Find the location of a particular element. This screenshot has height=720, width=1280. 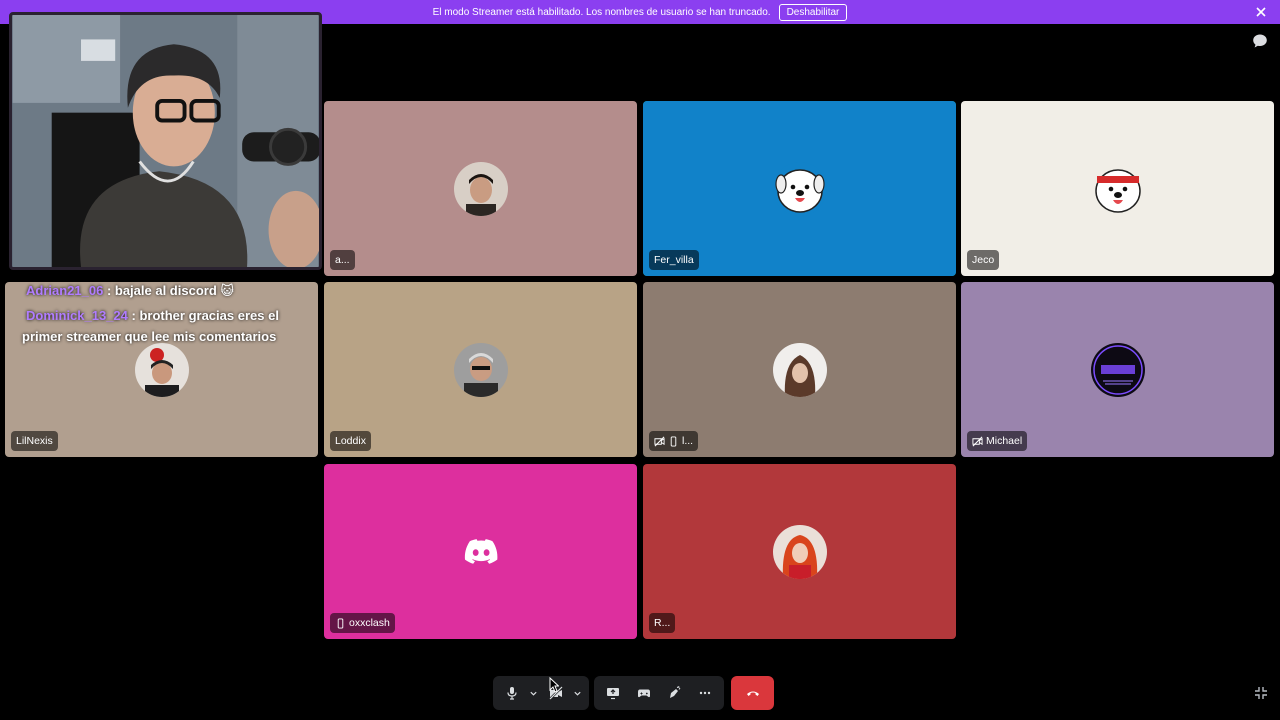

call-controls is located at coordinates (640, 693).